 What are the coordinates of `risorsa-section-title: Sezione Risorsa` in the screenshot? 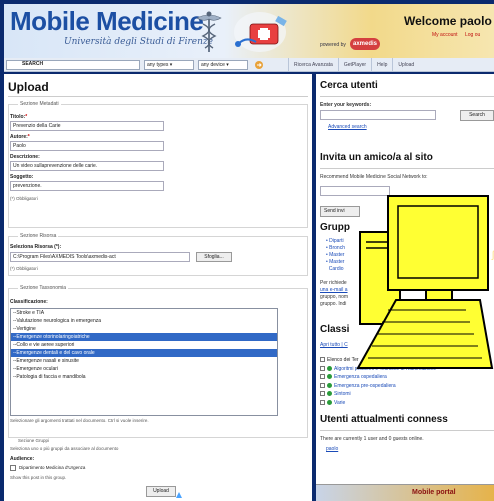 It's located at (38, 236).